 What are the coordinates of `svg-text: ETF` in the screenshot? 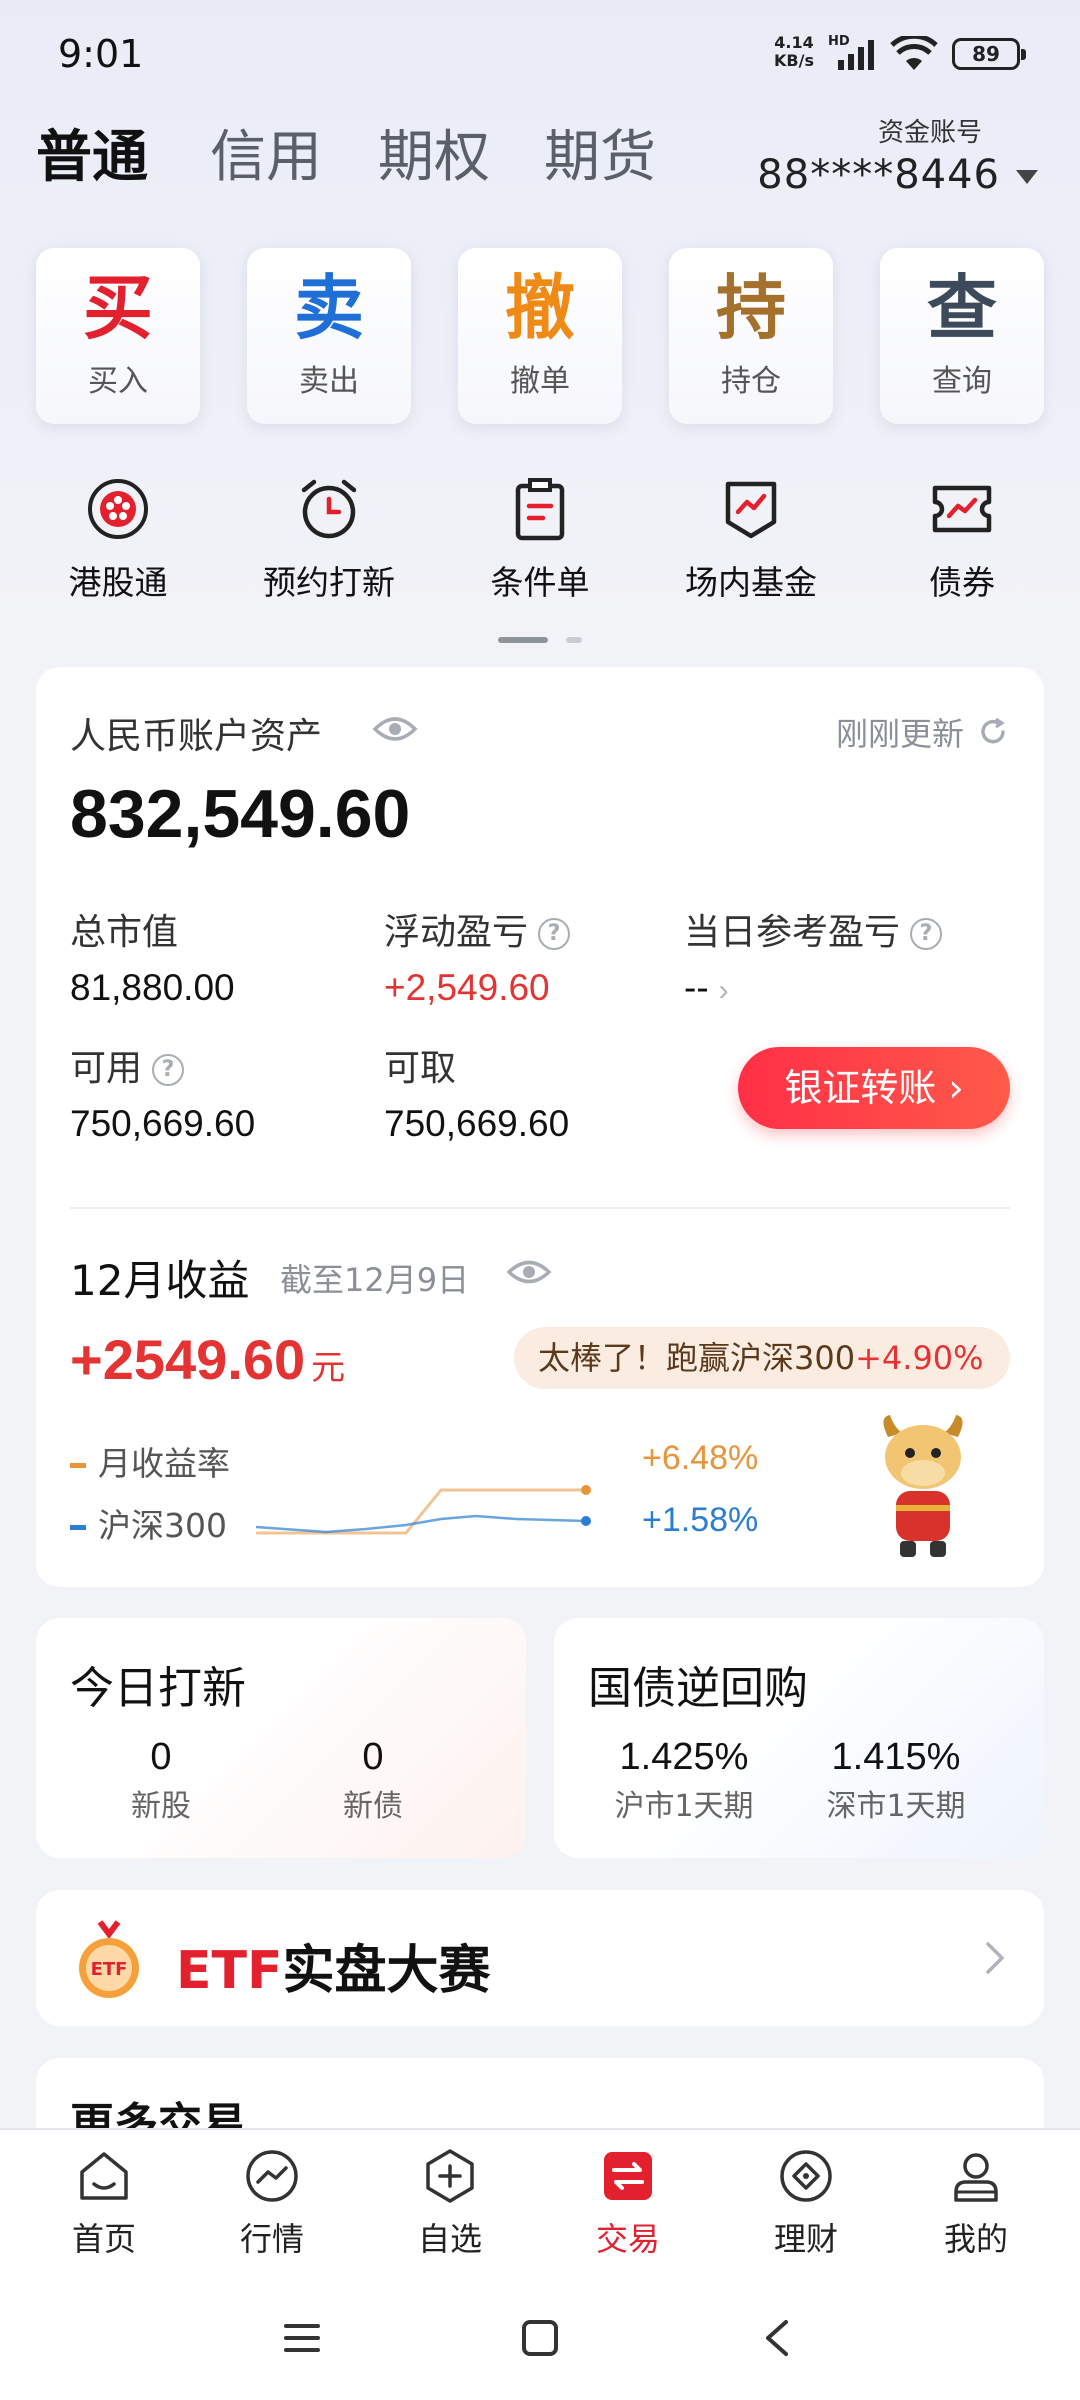 It's located at (109, 1969).